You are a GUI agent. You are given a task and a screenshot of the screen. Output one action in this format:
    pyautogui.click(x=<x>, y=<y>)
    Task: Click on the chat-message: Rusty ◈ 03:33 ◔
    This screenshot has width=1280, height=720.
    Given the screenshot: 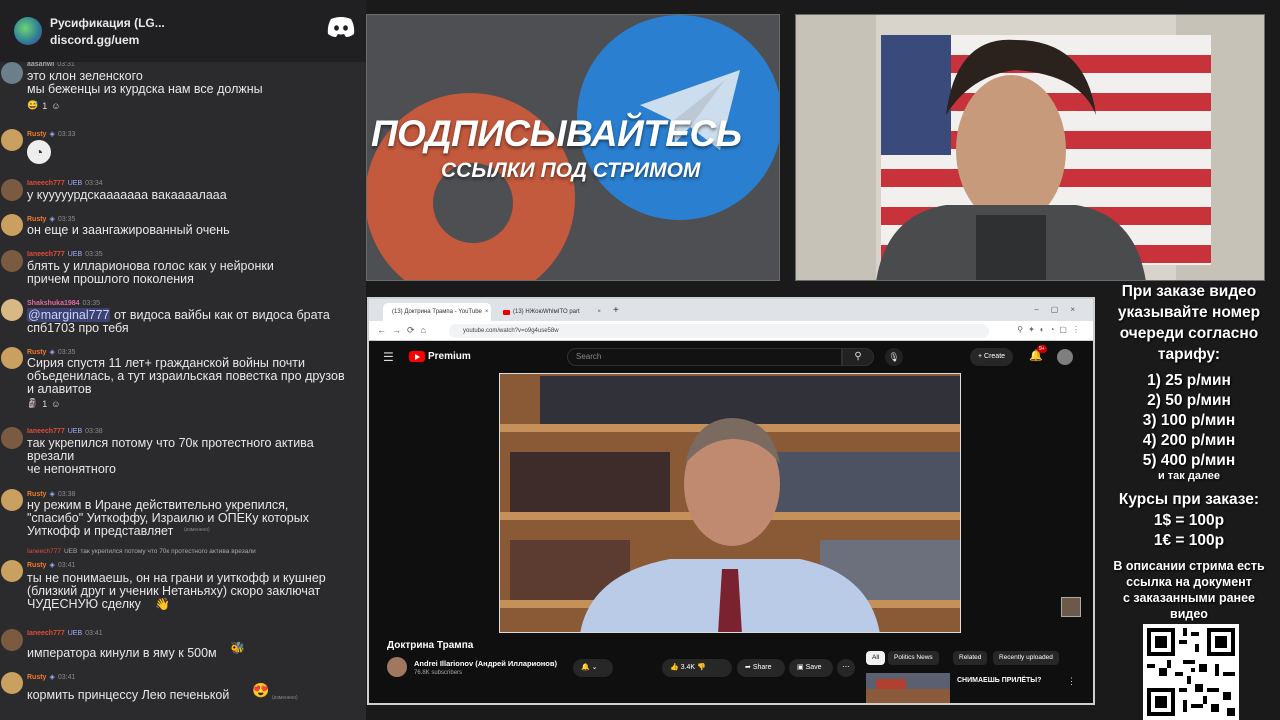 What is the action you would take?
    pyautogui.click(x=183, y=149)
    